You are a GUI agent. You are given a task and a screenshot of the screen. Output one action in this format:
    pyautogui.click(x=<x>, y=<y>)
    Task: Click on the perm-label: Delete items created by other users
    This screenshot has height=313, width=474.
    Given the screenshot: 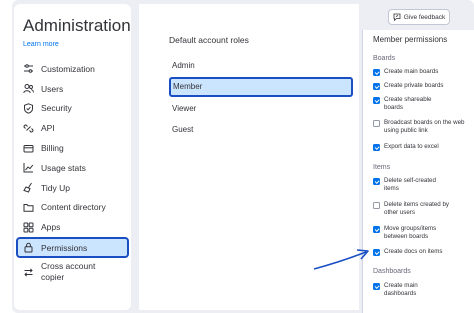 What is the action you would take?
    pyautogui.click(x=416, y=209)
    